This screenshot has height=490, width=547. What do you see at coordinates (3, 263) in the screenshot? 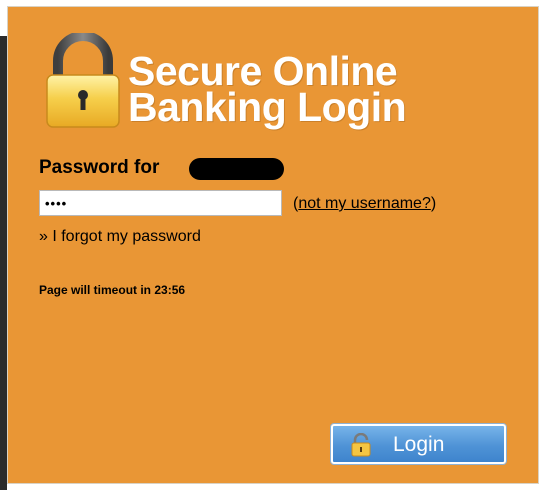
I see `window-edge` at bounding box center [3, 263].